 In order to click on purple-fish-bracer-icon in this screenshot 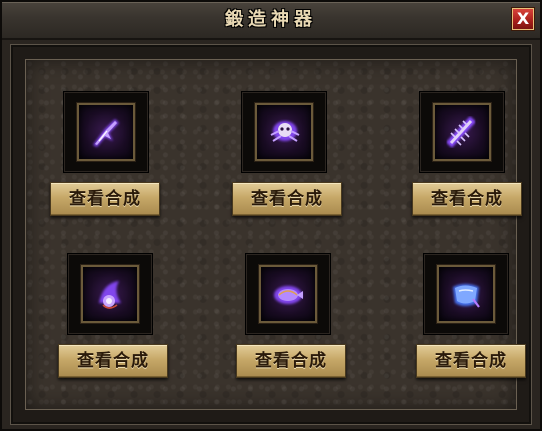, I will do `click(288, 295)`.